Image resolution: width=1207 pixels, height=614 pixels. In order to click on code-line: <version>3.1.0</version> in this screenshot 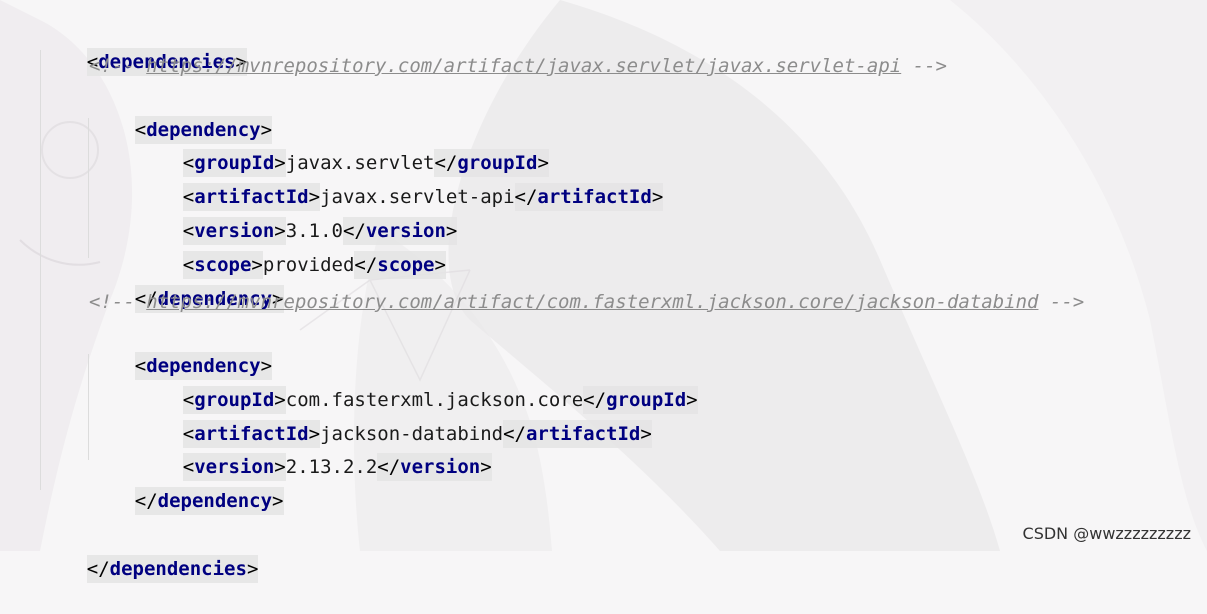, I will do `click(297, 215)`.